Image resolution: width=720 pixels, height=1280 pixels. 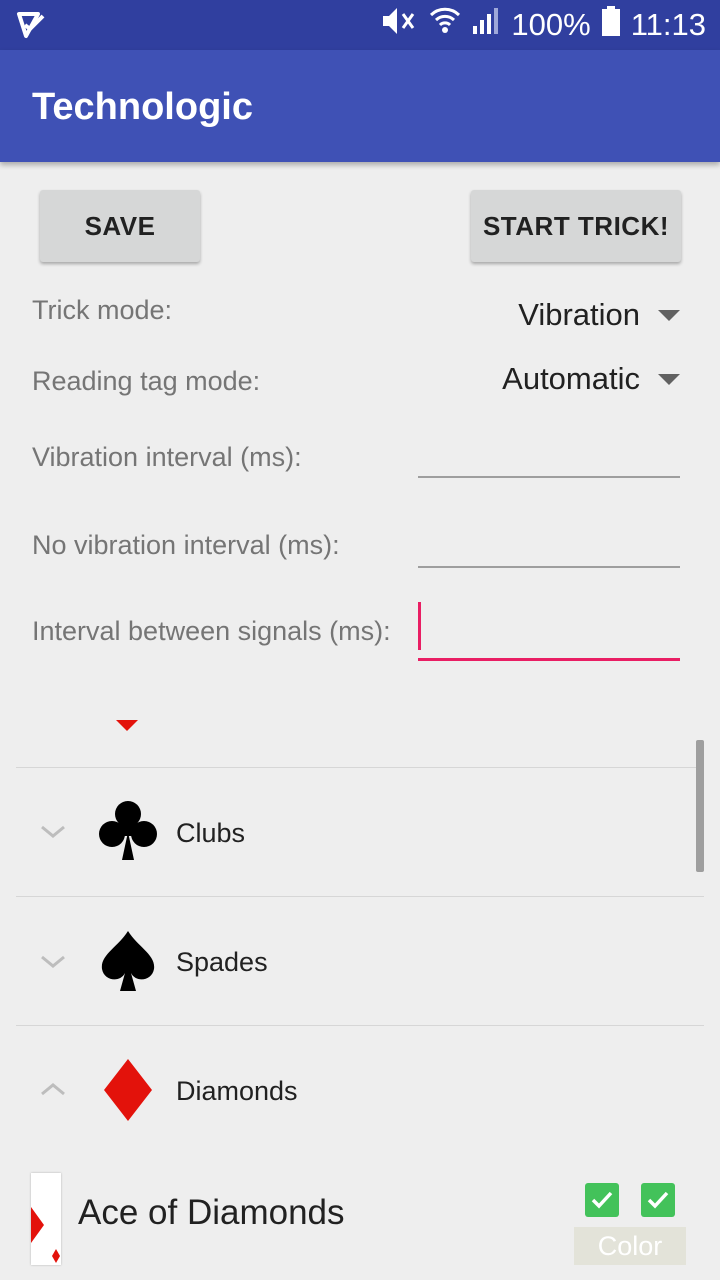 I want to click on wifi-icon, so click(x=445, y=25).